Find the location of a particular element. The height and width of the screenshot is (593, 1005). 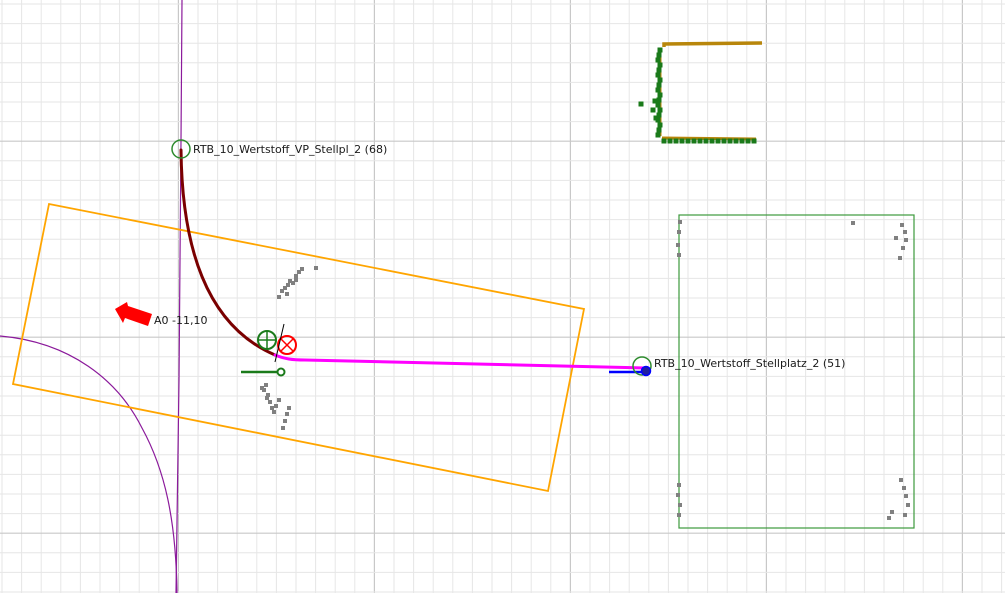

start-station-label: RTB_10_Wertstoff_VP_Stellpl_2 (68) is located at coordinates (290, 149).